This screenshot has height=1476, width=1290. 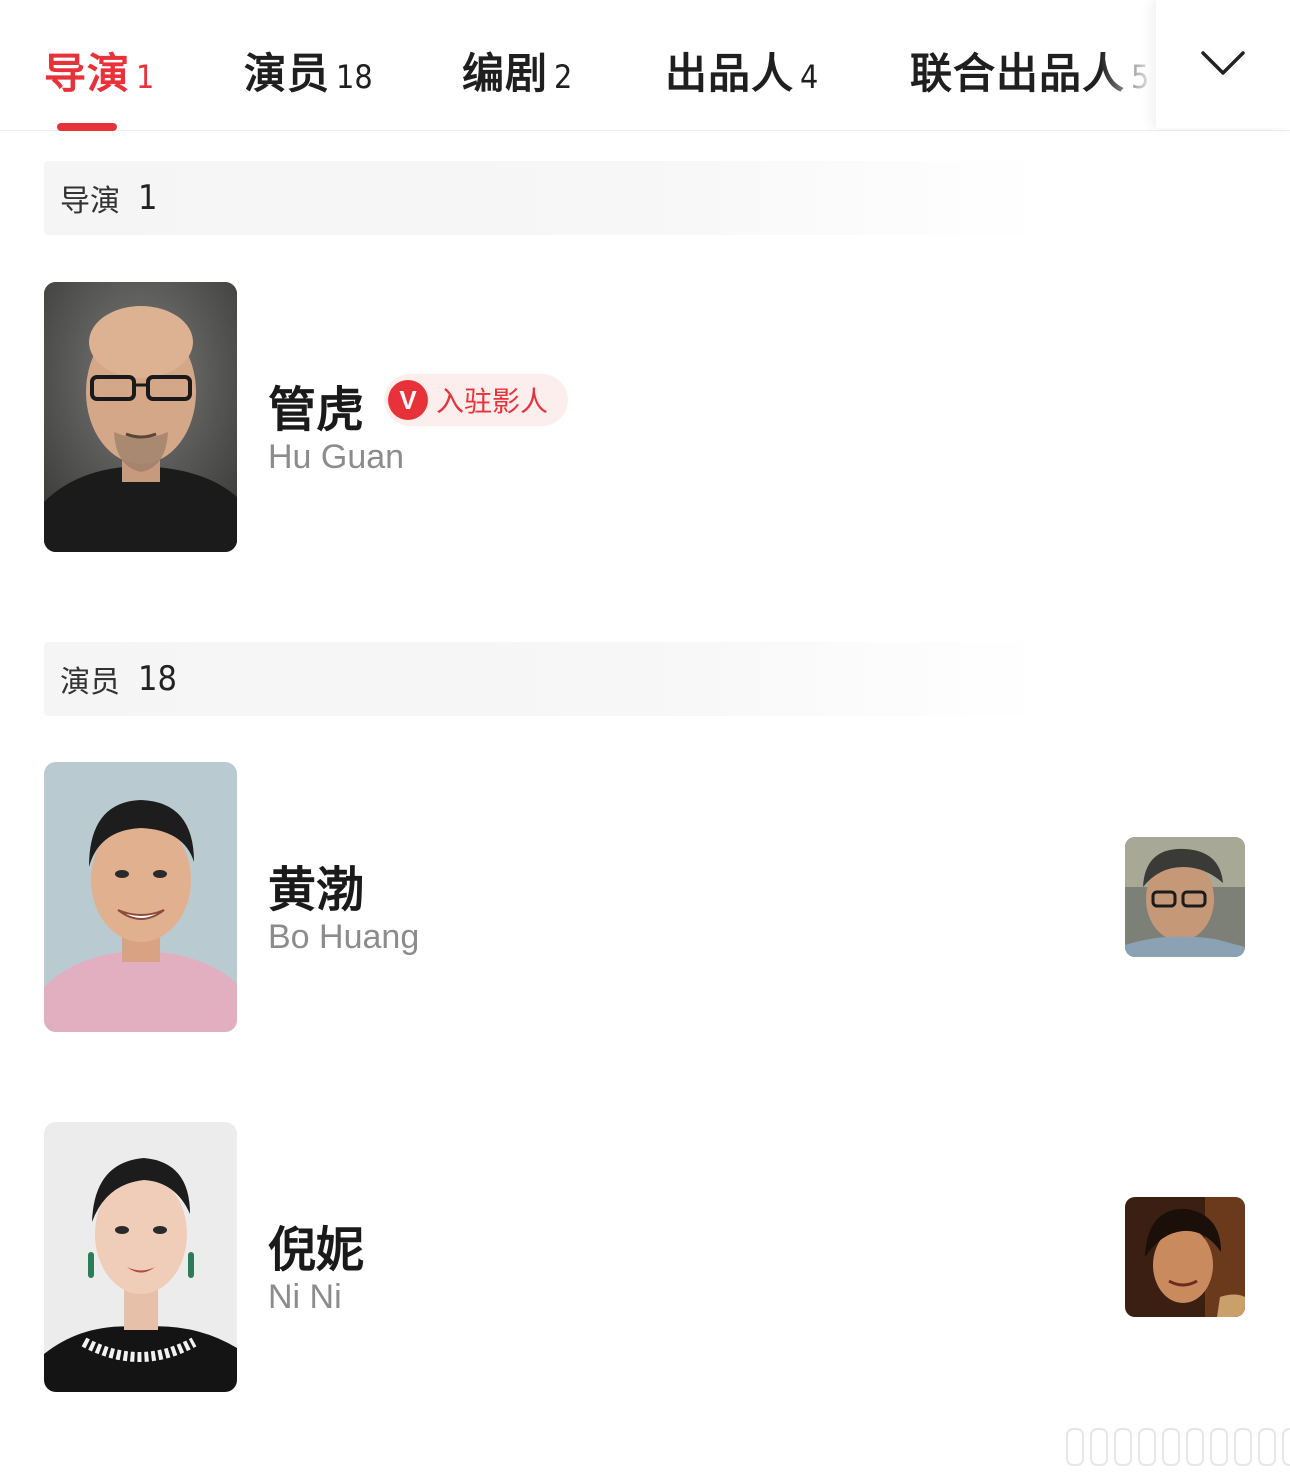 What do you see at coordinates (87, 127) in the screenshot?
I see `active-tab-indicator` at bounding box center [87, 127].